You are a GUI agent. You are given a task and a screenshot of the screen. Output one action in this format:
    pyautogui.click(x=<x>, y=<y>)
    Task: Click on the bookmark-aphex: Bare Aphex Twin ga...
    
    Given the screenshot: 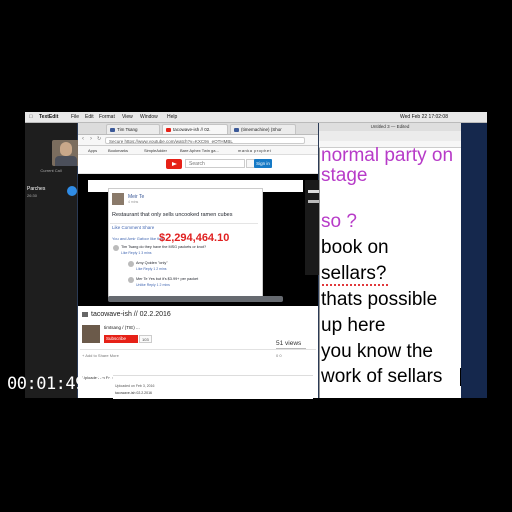 What is the action you would take?
    pyautogui.click(x=199, y=150)
    